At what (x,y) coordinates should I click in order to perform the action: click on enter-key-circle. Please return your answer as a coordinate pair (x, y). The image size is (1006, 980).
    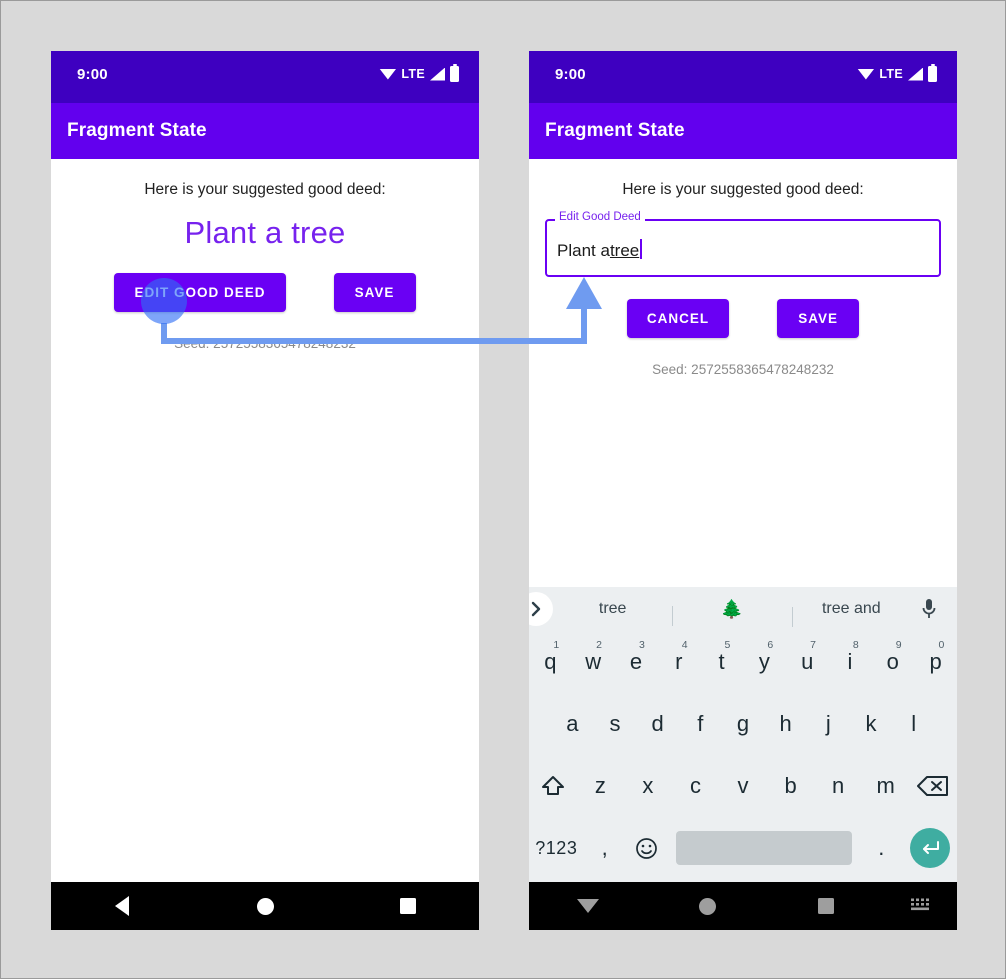
    Looking at the image, I should click on (929, 848).